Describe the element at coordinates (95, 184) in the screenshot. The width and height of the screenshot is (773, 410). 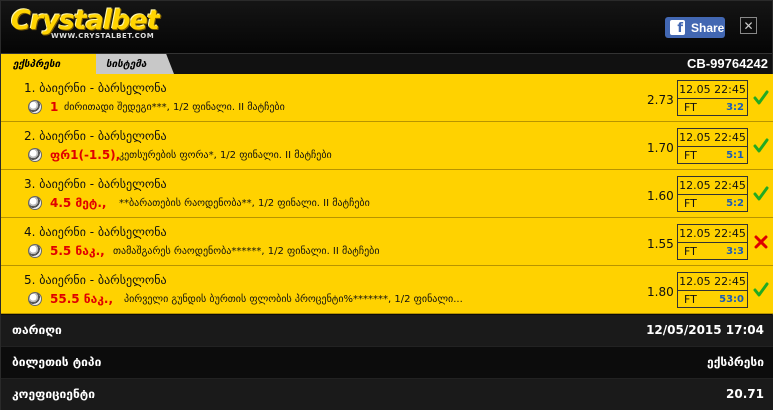
I see `bet-match-title: 3. ბაიერნი - ბარსელონა` at that location.